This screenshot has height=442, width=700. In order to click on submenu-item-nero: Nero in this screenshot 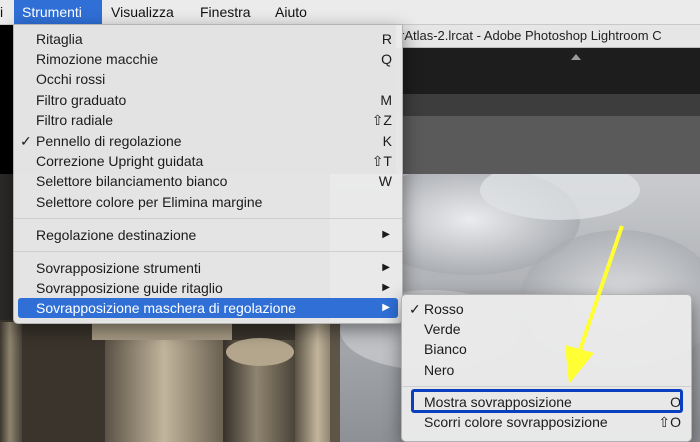, I will do `click(546, 370)`.